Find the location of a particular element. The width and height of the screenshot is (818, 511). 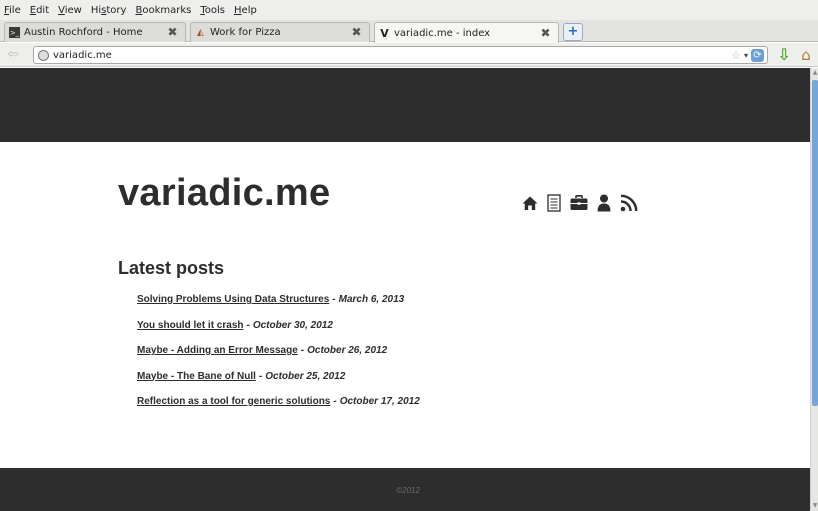

menu-history: History is located at coordinates (109, 10).